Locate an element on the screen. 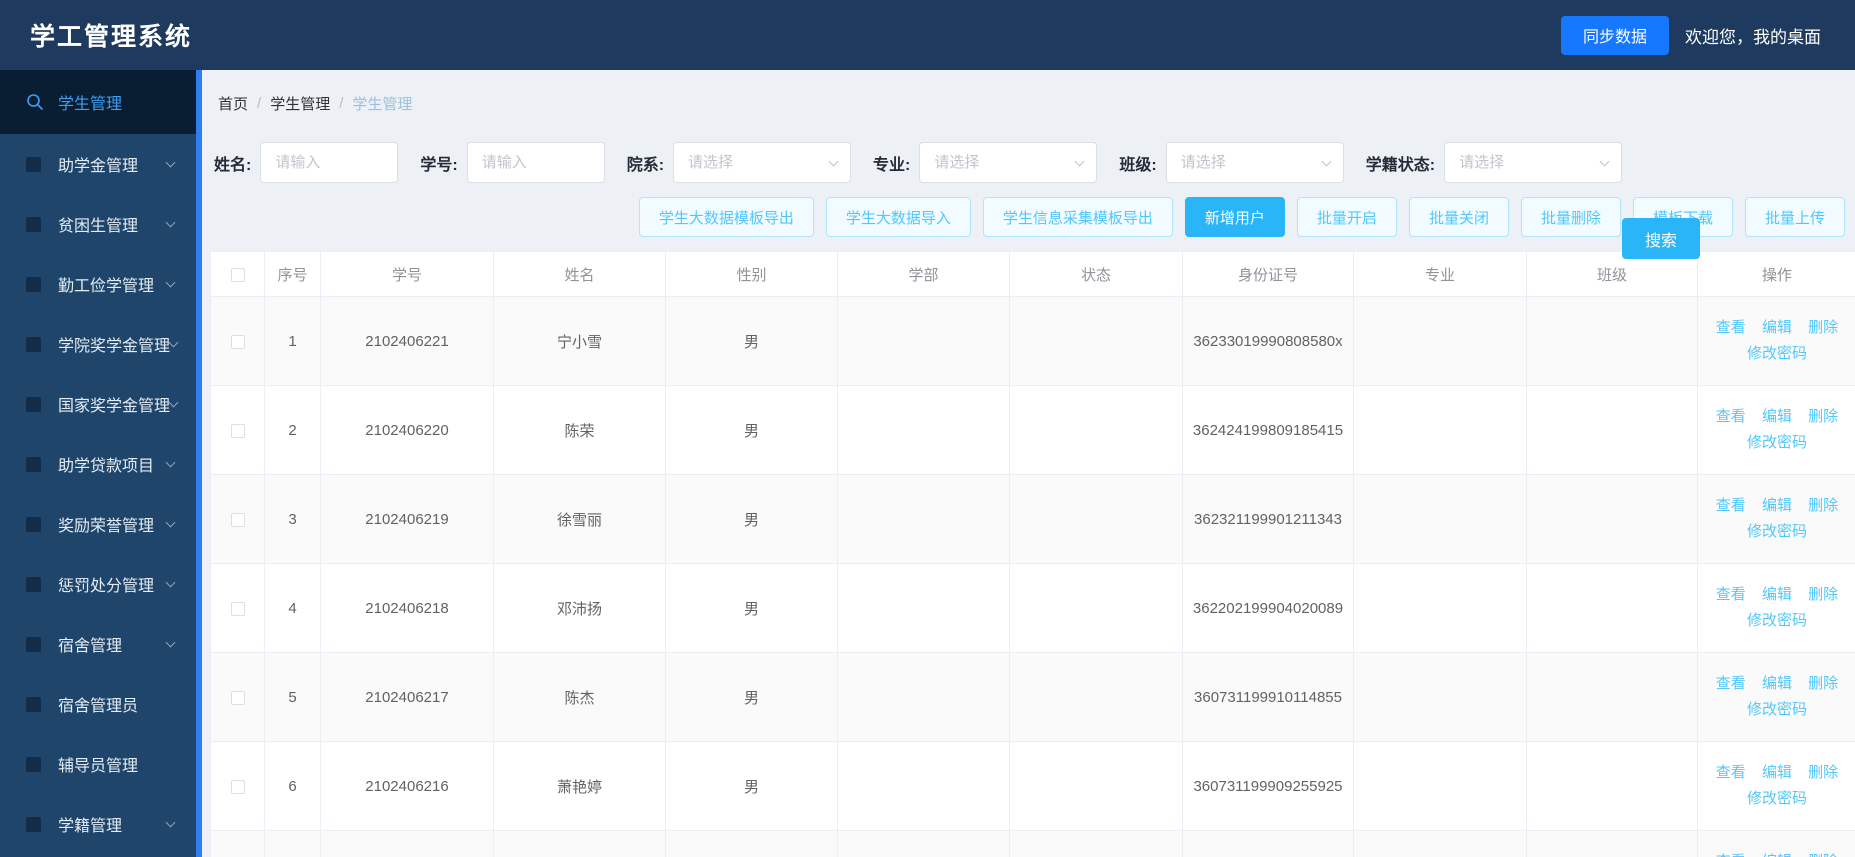  sidebar-item: 助学贷款项目 is located at coordinates (98, 464).